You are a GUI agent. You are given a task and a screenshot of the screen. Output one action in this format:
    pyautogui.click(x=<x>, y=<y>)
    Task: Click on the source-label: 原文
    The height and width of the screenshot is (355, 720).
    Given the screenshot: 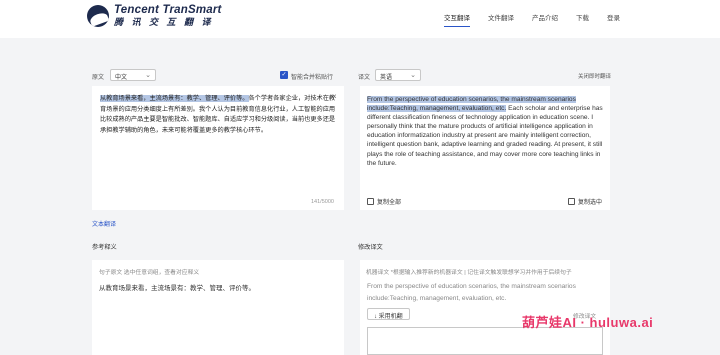 What is the action you would take?
    pyautogui.click(x=98, y=78)
    